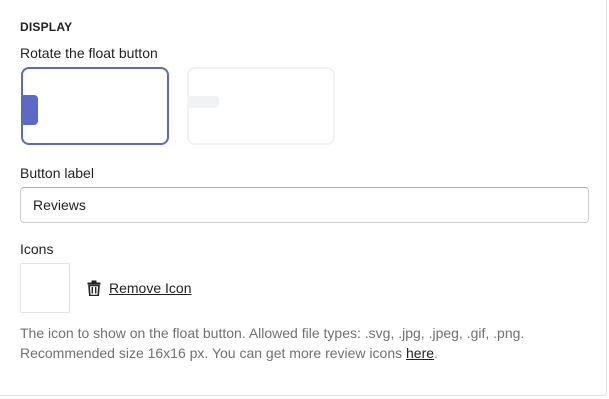 Image resolution: width=609 pixels, height=399 pixels. I want to click on remove-icon-button: Remove Icon, so click(138, 288).